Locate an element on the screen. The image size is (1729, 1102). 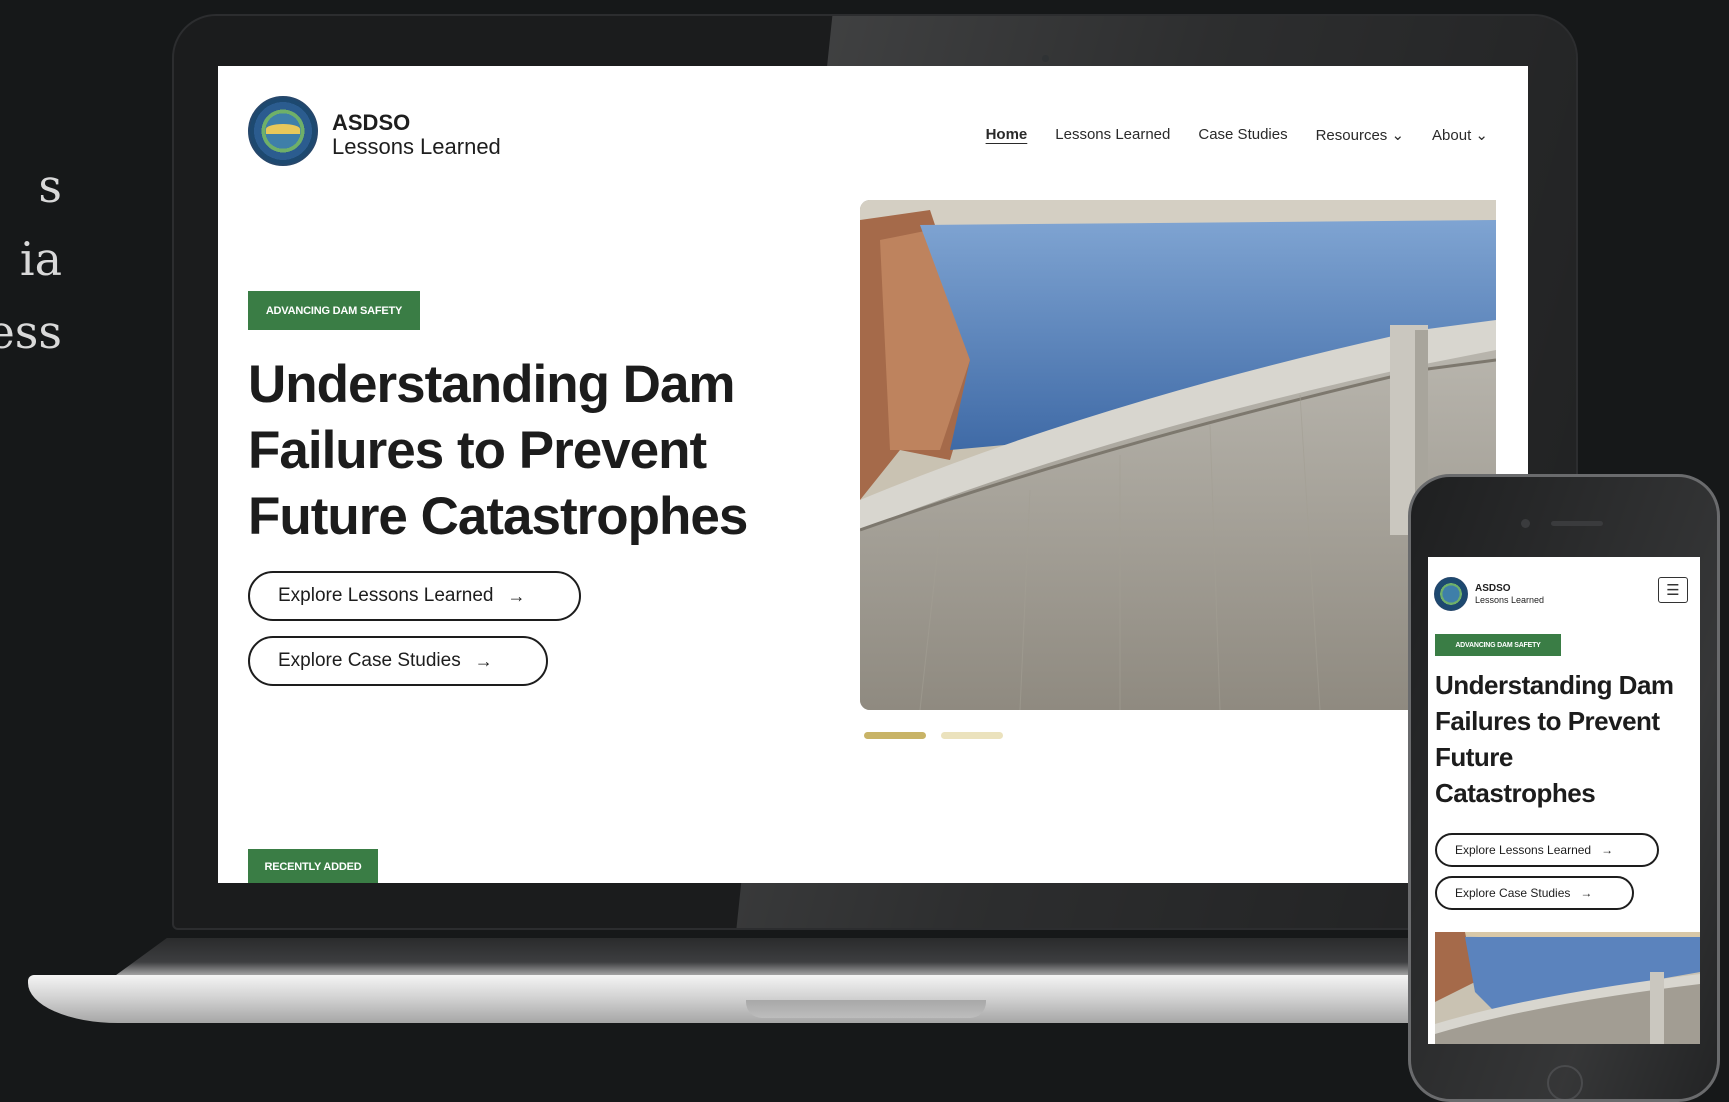
mobile-explore-case-studies-button: Explore Case Studies → is located at coordinates (1534, 893).